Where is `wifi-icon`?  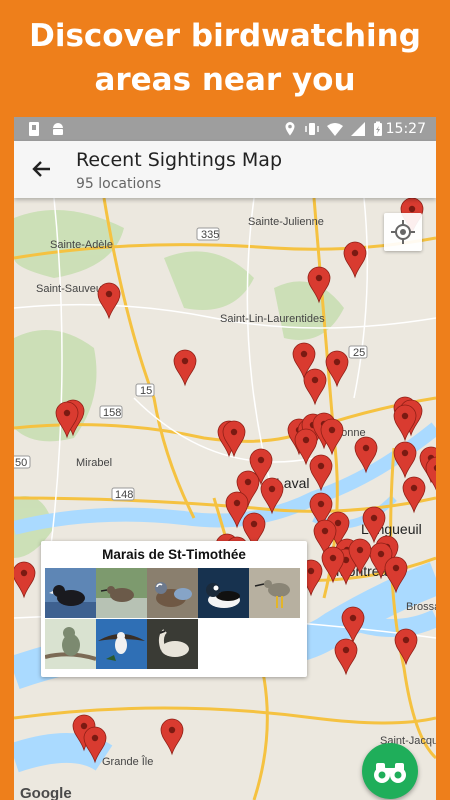
wifi-icon is located at coordinates (335, 129).